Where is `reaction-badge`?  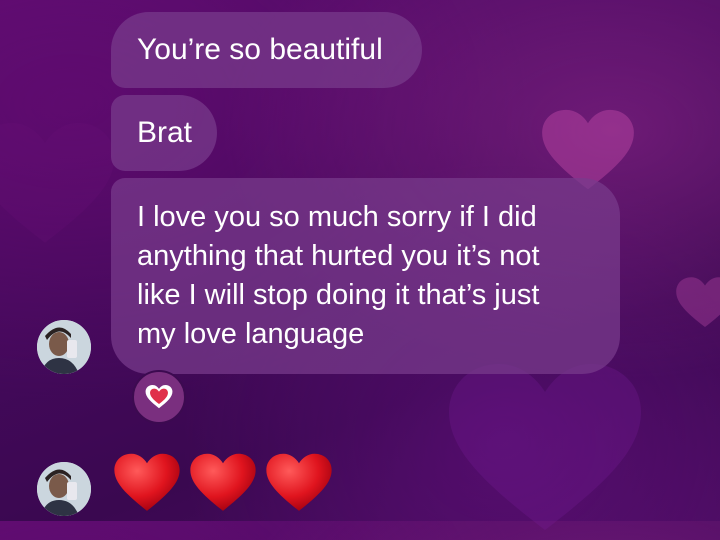
reaction-badge is located at coordinates (159, 397).